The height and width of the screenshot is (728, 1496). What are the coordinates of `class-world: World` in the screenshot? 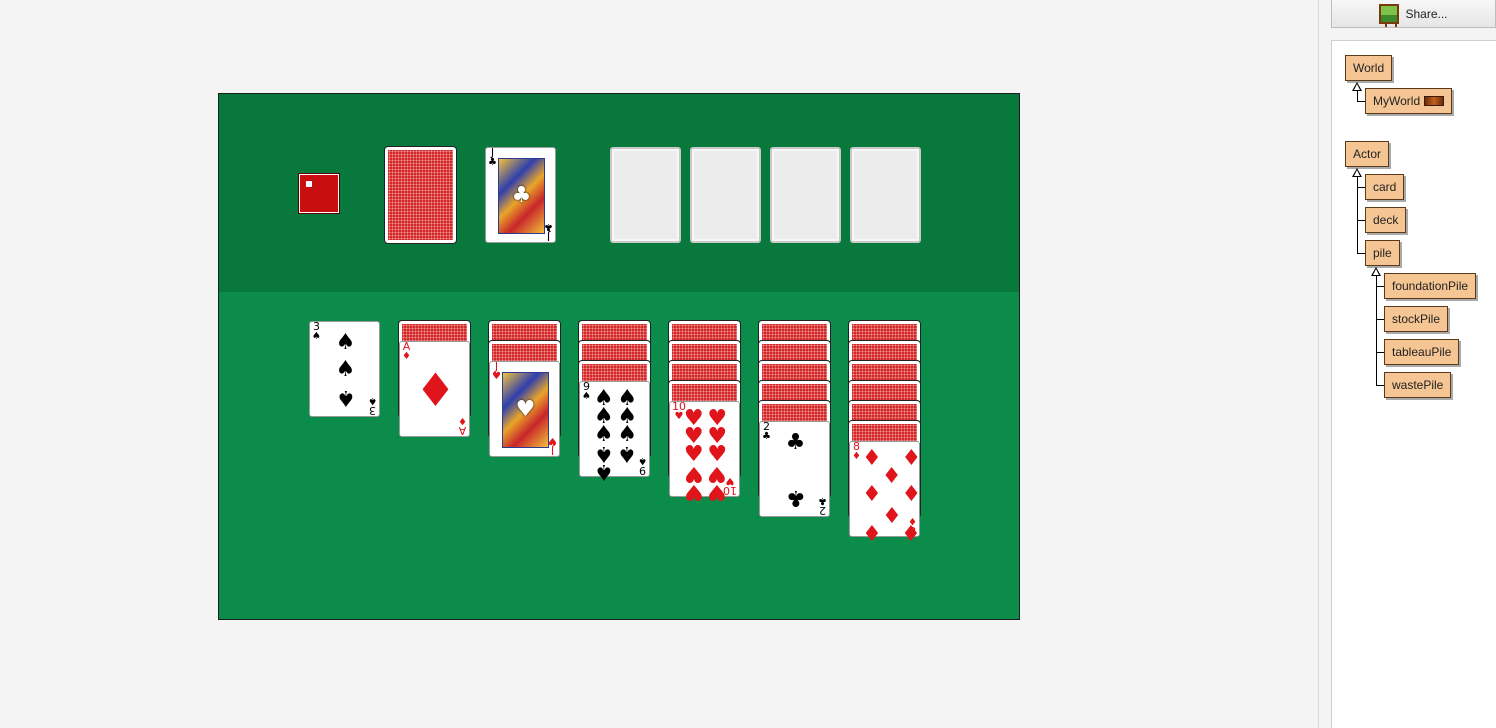 It's located at (1369, 68).